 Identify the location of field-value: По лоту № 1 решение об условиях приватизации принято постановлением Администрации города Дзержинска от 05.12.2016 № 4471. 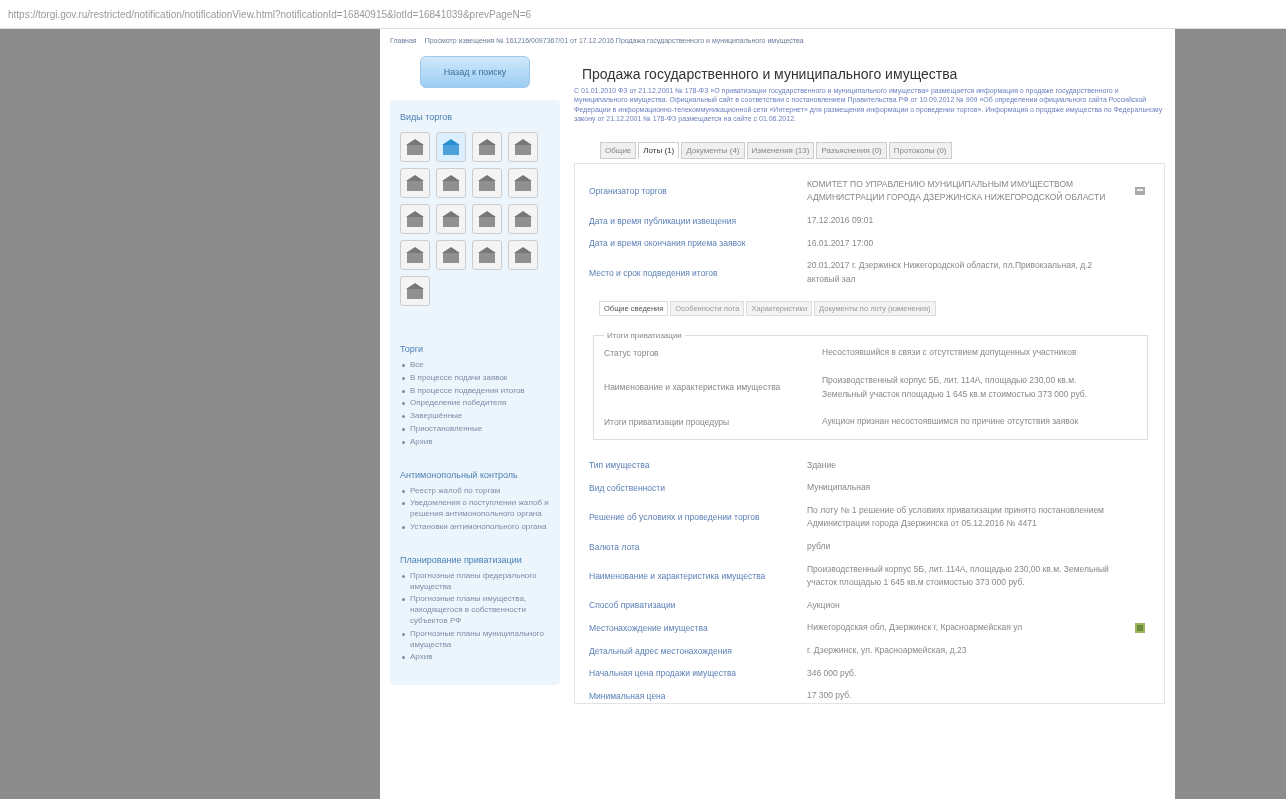
(956, 517).